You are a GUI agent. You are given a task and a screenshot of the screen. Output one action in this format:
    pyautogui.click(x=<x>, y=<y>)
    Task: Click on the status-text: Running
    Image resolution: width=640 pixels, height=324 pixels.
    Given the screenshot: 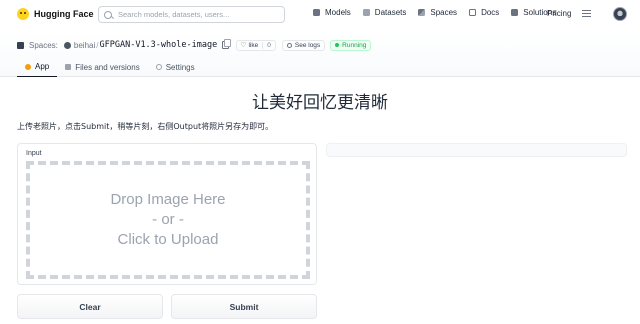 What is the action you would take?
    pyautogui.click(x=354, y=45)
    